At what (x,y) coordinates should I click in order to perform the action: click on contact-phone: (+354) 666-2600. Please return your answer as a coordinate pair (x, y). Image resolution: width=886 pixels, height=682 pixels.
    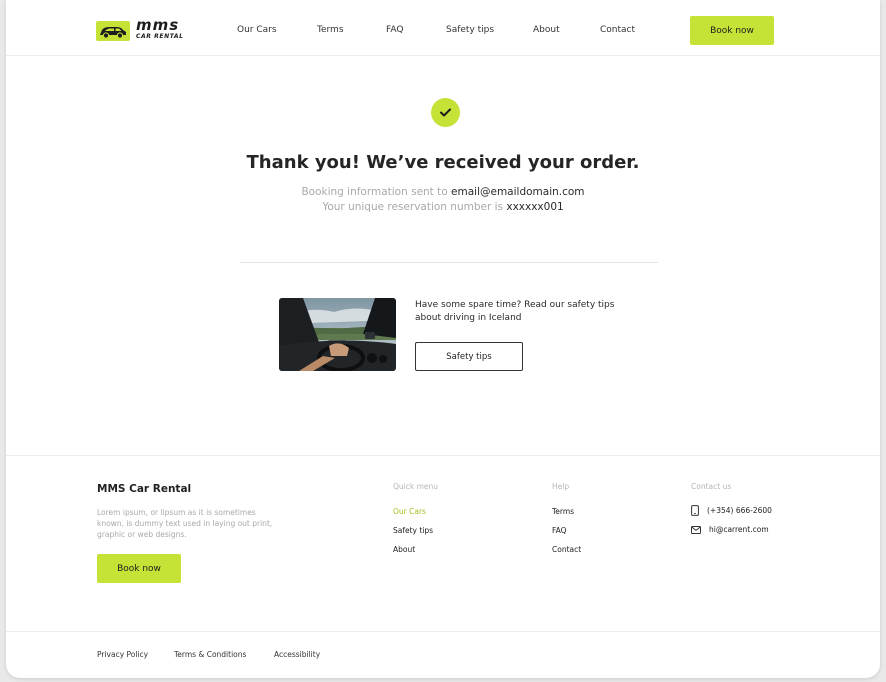
    Looking at the image, I should click on (739, 510).